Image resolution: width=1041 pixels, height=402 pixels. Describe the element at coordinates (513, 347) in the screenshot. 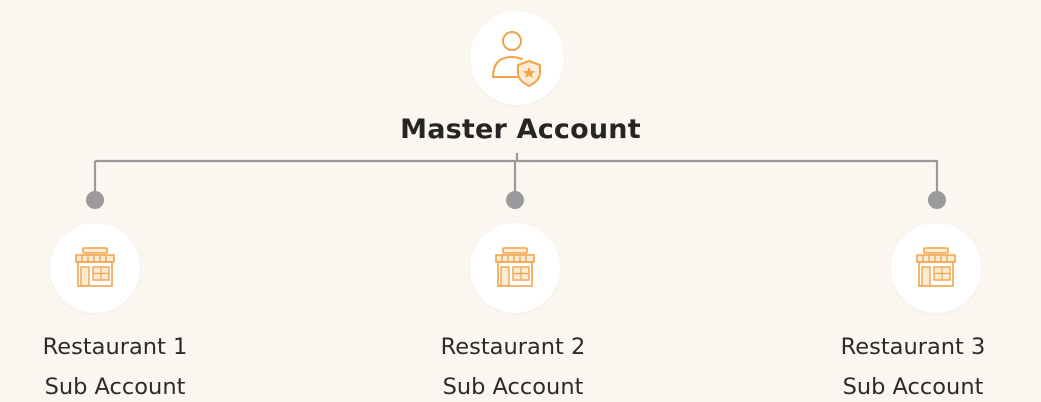

I see `subaccount-name-2: Restaurant 2` at that location.